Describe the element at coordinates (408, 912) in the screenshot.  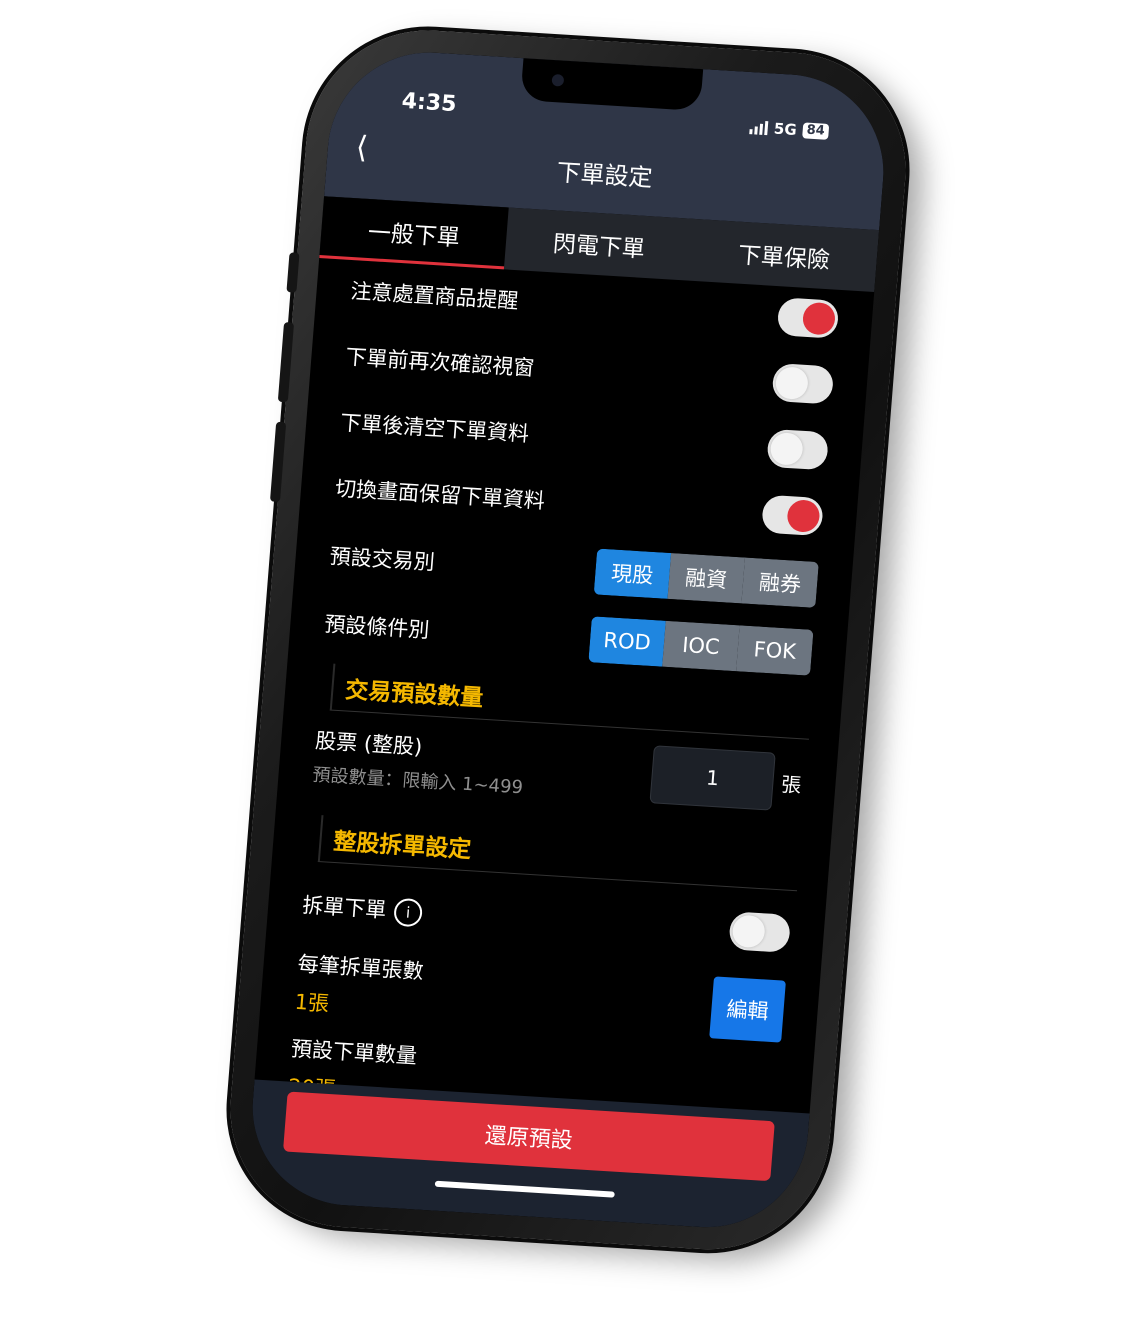
I see `info-icon: i` at that location.